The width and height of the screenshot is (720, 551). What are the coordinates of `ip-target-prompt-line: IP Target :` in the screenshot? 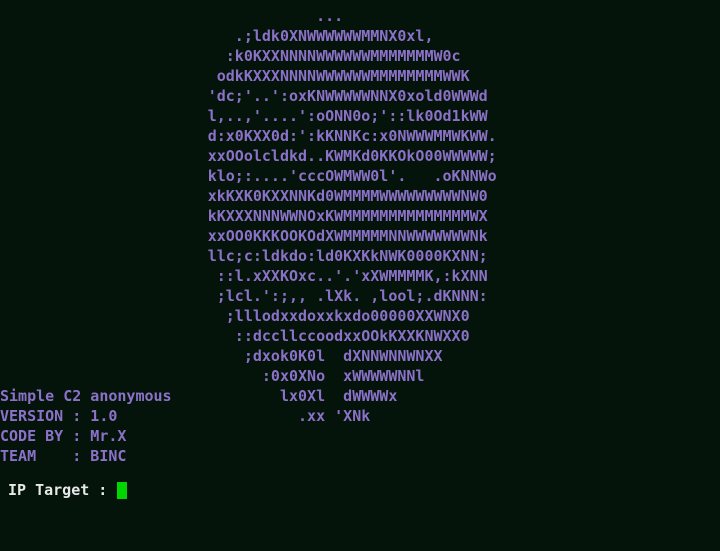 It's located at (68, 490).